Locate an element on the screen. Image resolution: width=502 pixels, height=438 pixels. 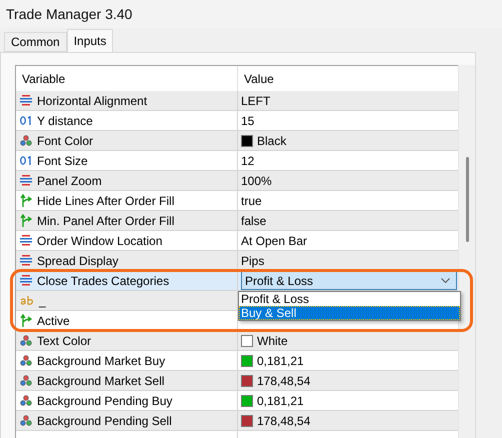
variable-name: Text Color is located at coordinates (64, 341).